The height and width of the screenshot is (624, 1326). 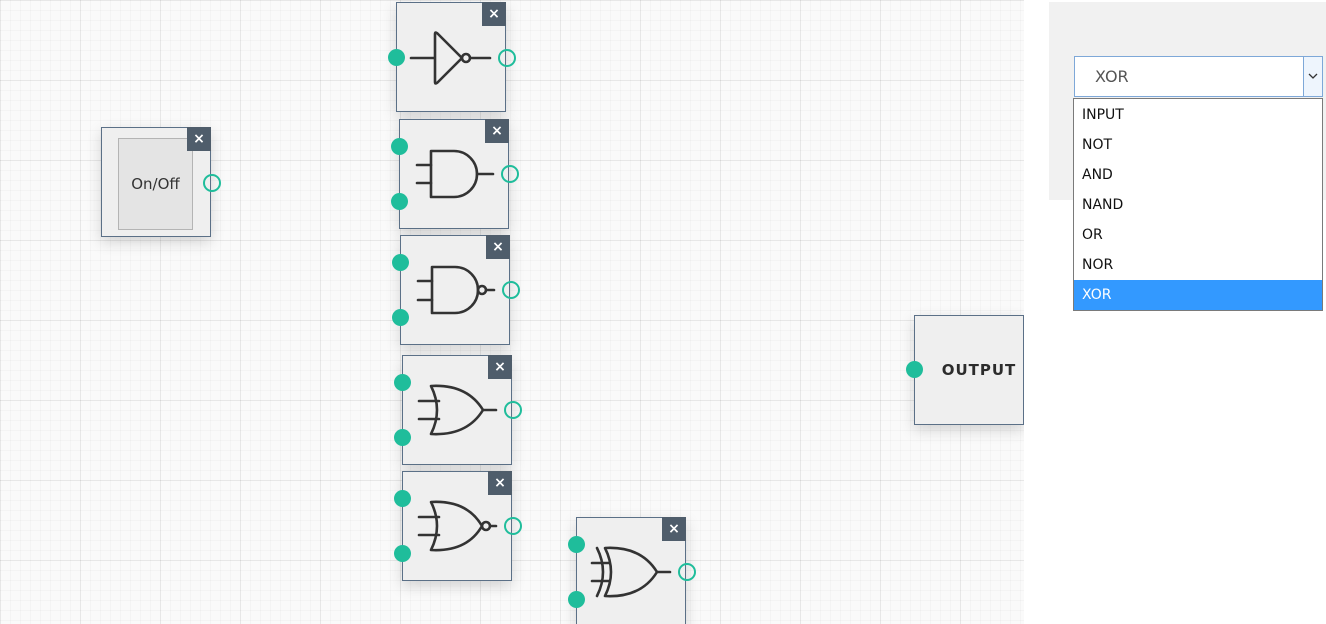 I want to click on dropdown-option-nand: NAND, so click(x=1198, y=205).